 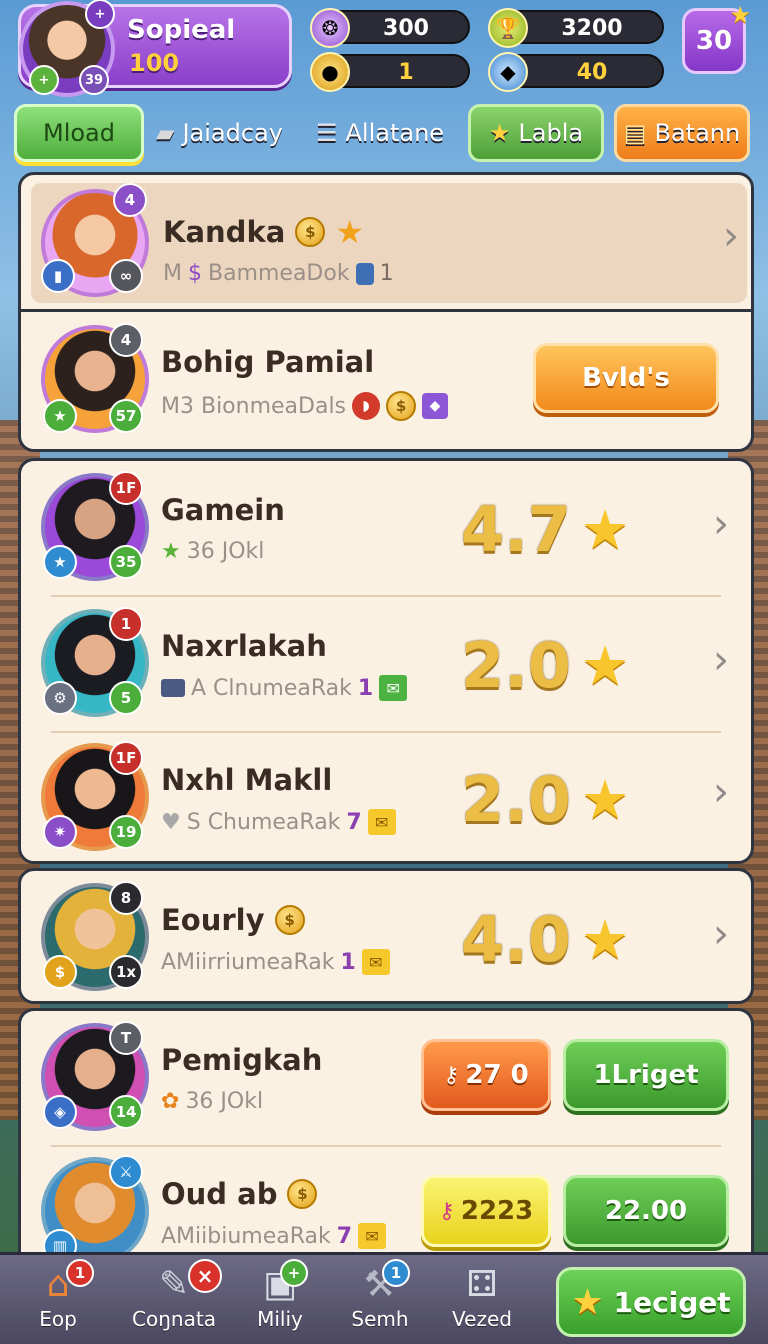 What do you see at coordinates (536, 133) in the screenshot?
I see `tab-labla: ★ Labla` at bounding box center [536, 133].